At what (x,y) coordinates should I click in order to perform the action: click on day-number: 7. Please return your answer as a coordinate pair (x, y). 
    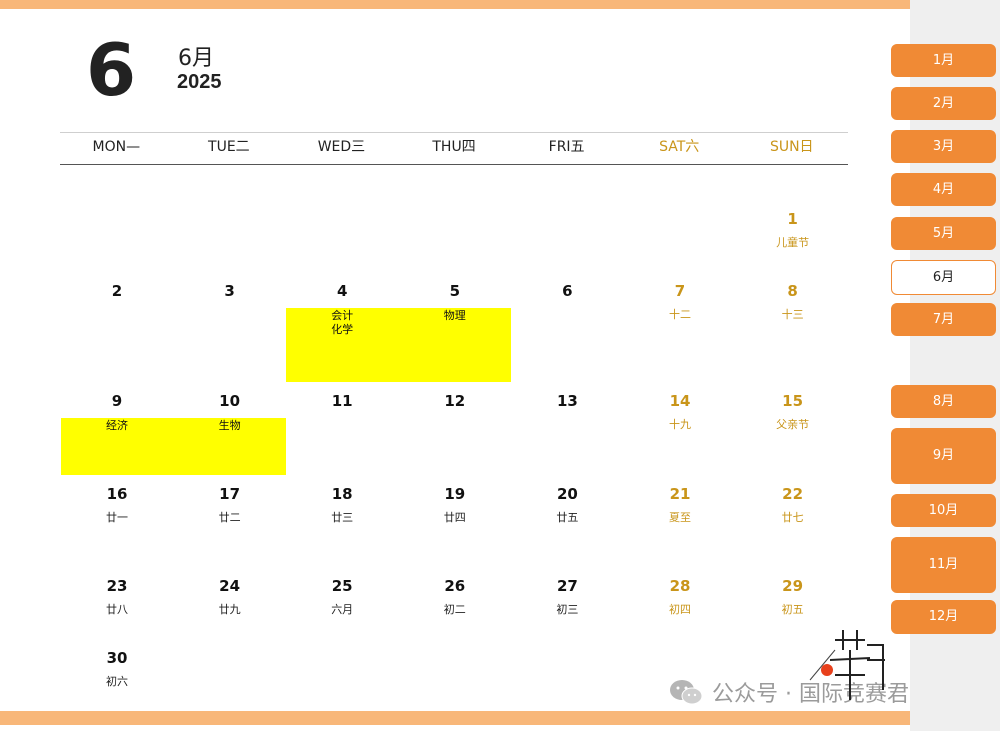
    Looking at the image, I should click on (680, 291).